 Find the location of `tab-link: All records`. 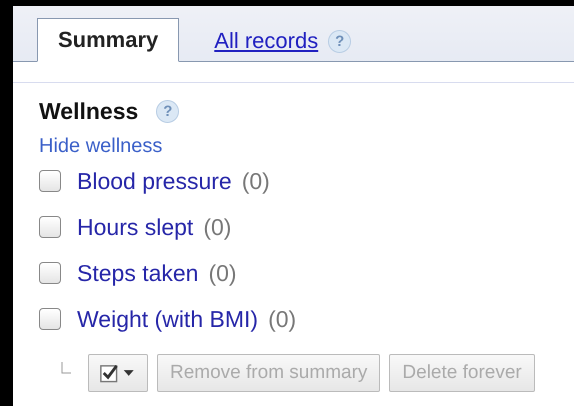

tab-link: All records is located at coordinates (266, 41).